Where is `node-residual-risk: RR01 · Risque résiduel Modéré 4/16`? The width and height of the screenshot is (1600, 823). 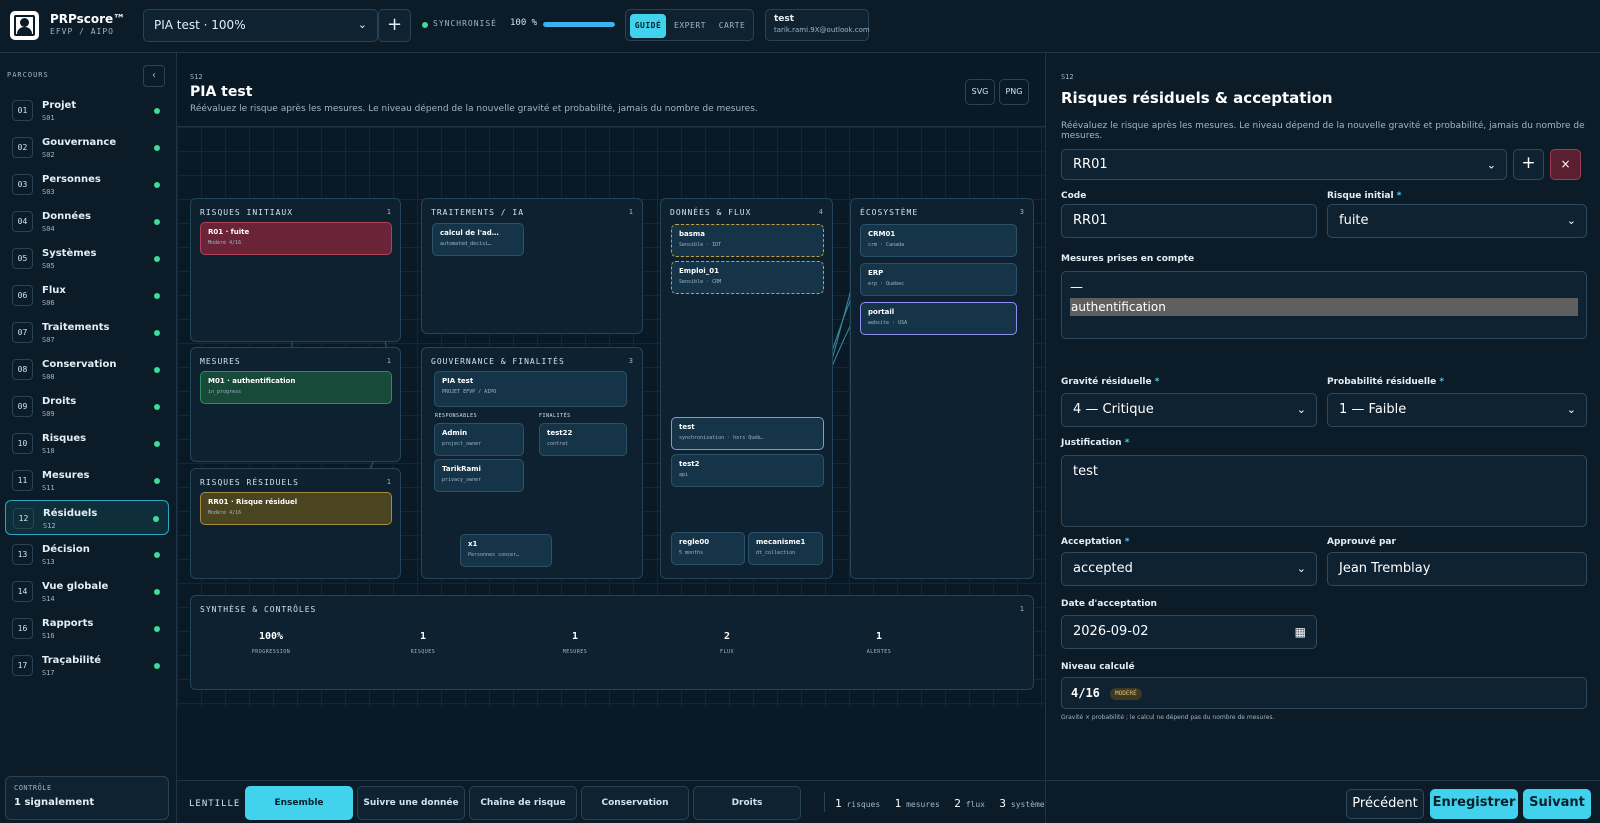
node-residual-risk: RR01 · Risque résiduel Modéré 4/16 is located at coordinates (296, 508).